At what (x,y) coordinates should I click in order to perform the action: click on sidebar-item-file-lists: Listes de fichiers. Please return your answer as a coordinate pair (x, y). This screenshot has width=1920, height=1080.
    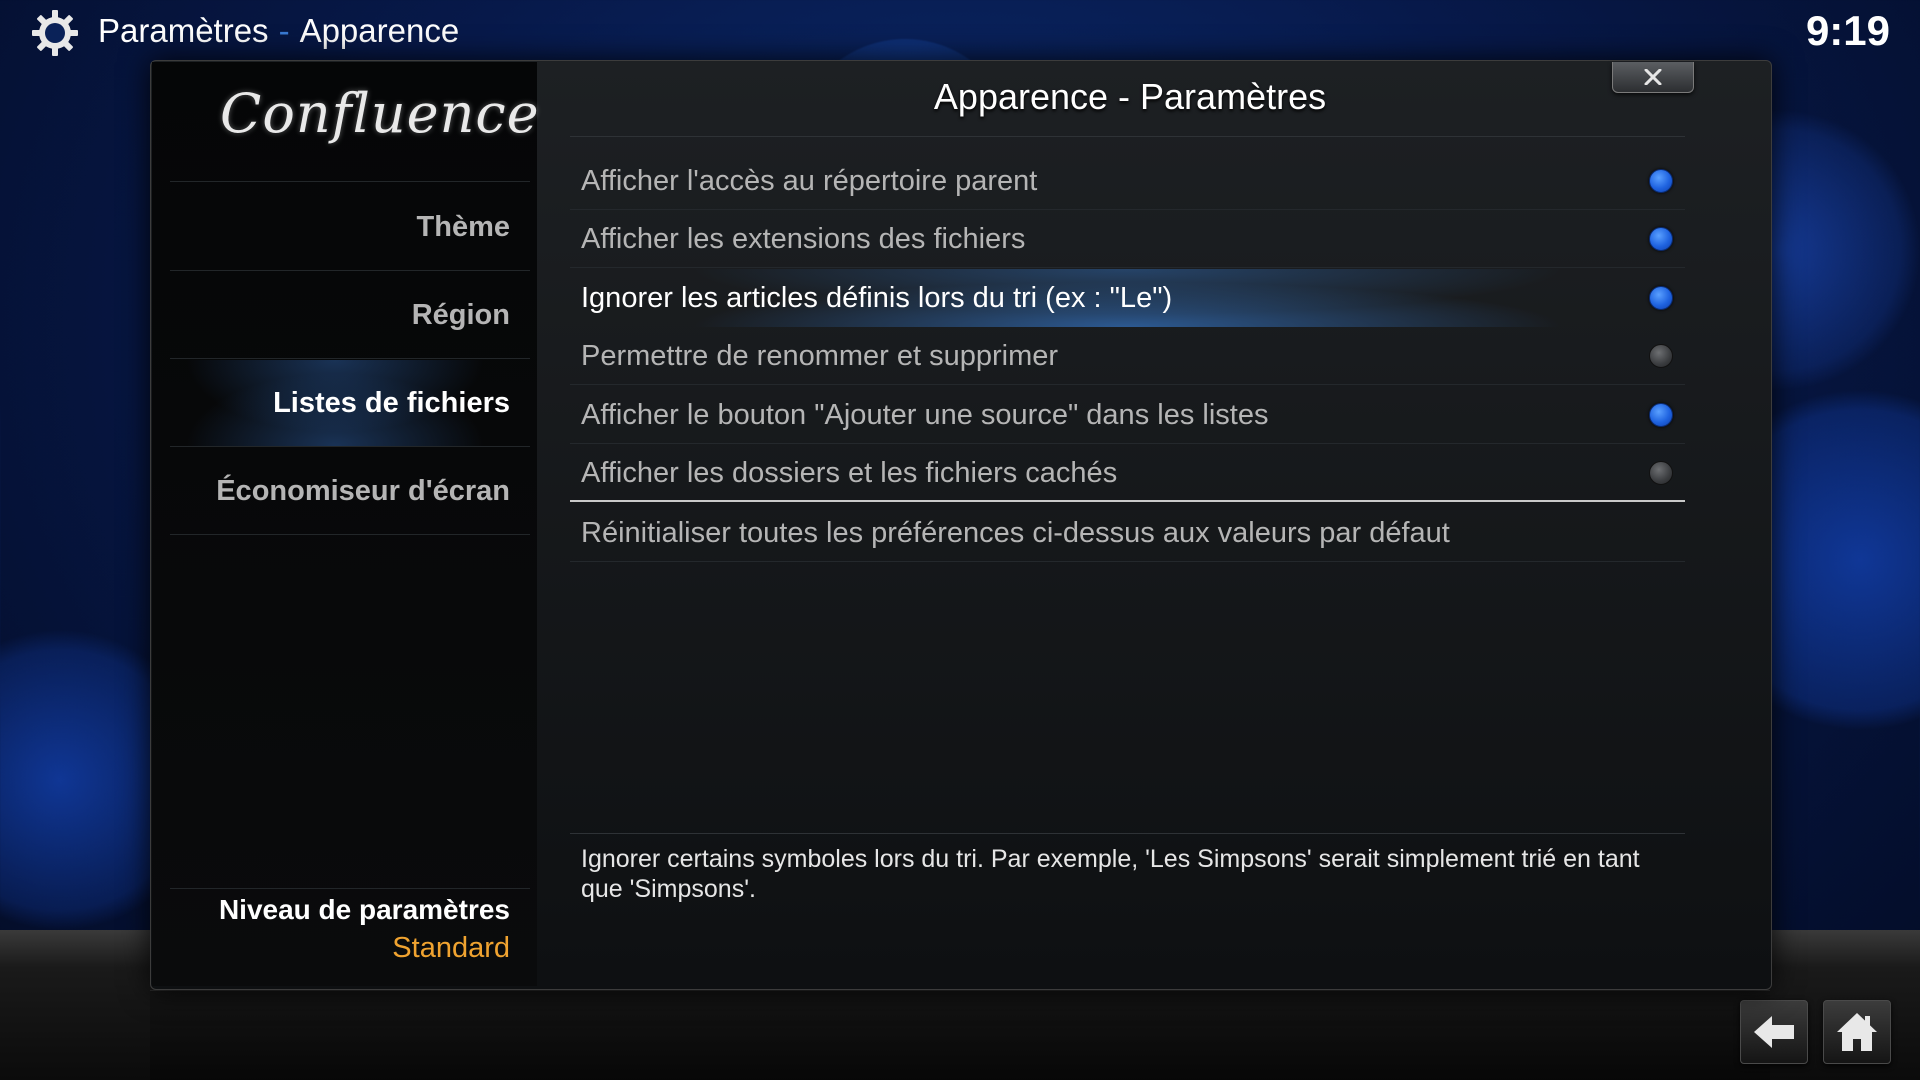
    Looking at the image, I should click on (335, 403).